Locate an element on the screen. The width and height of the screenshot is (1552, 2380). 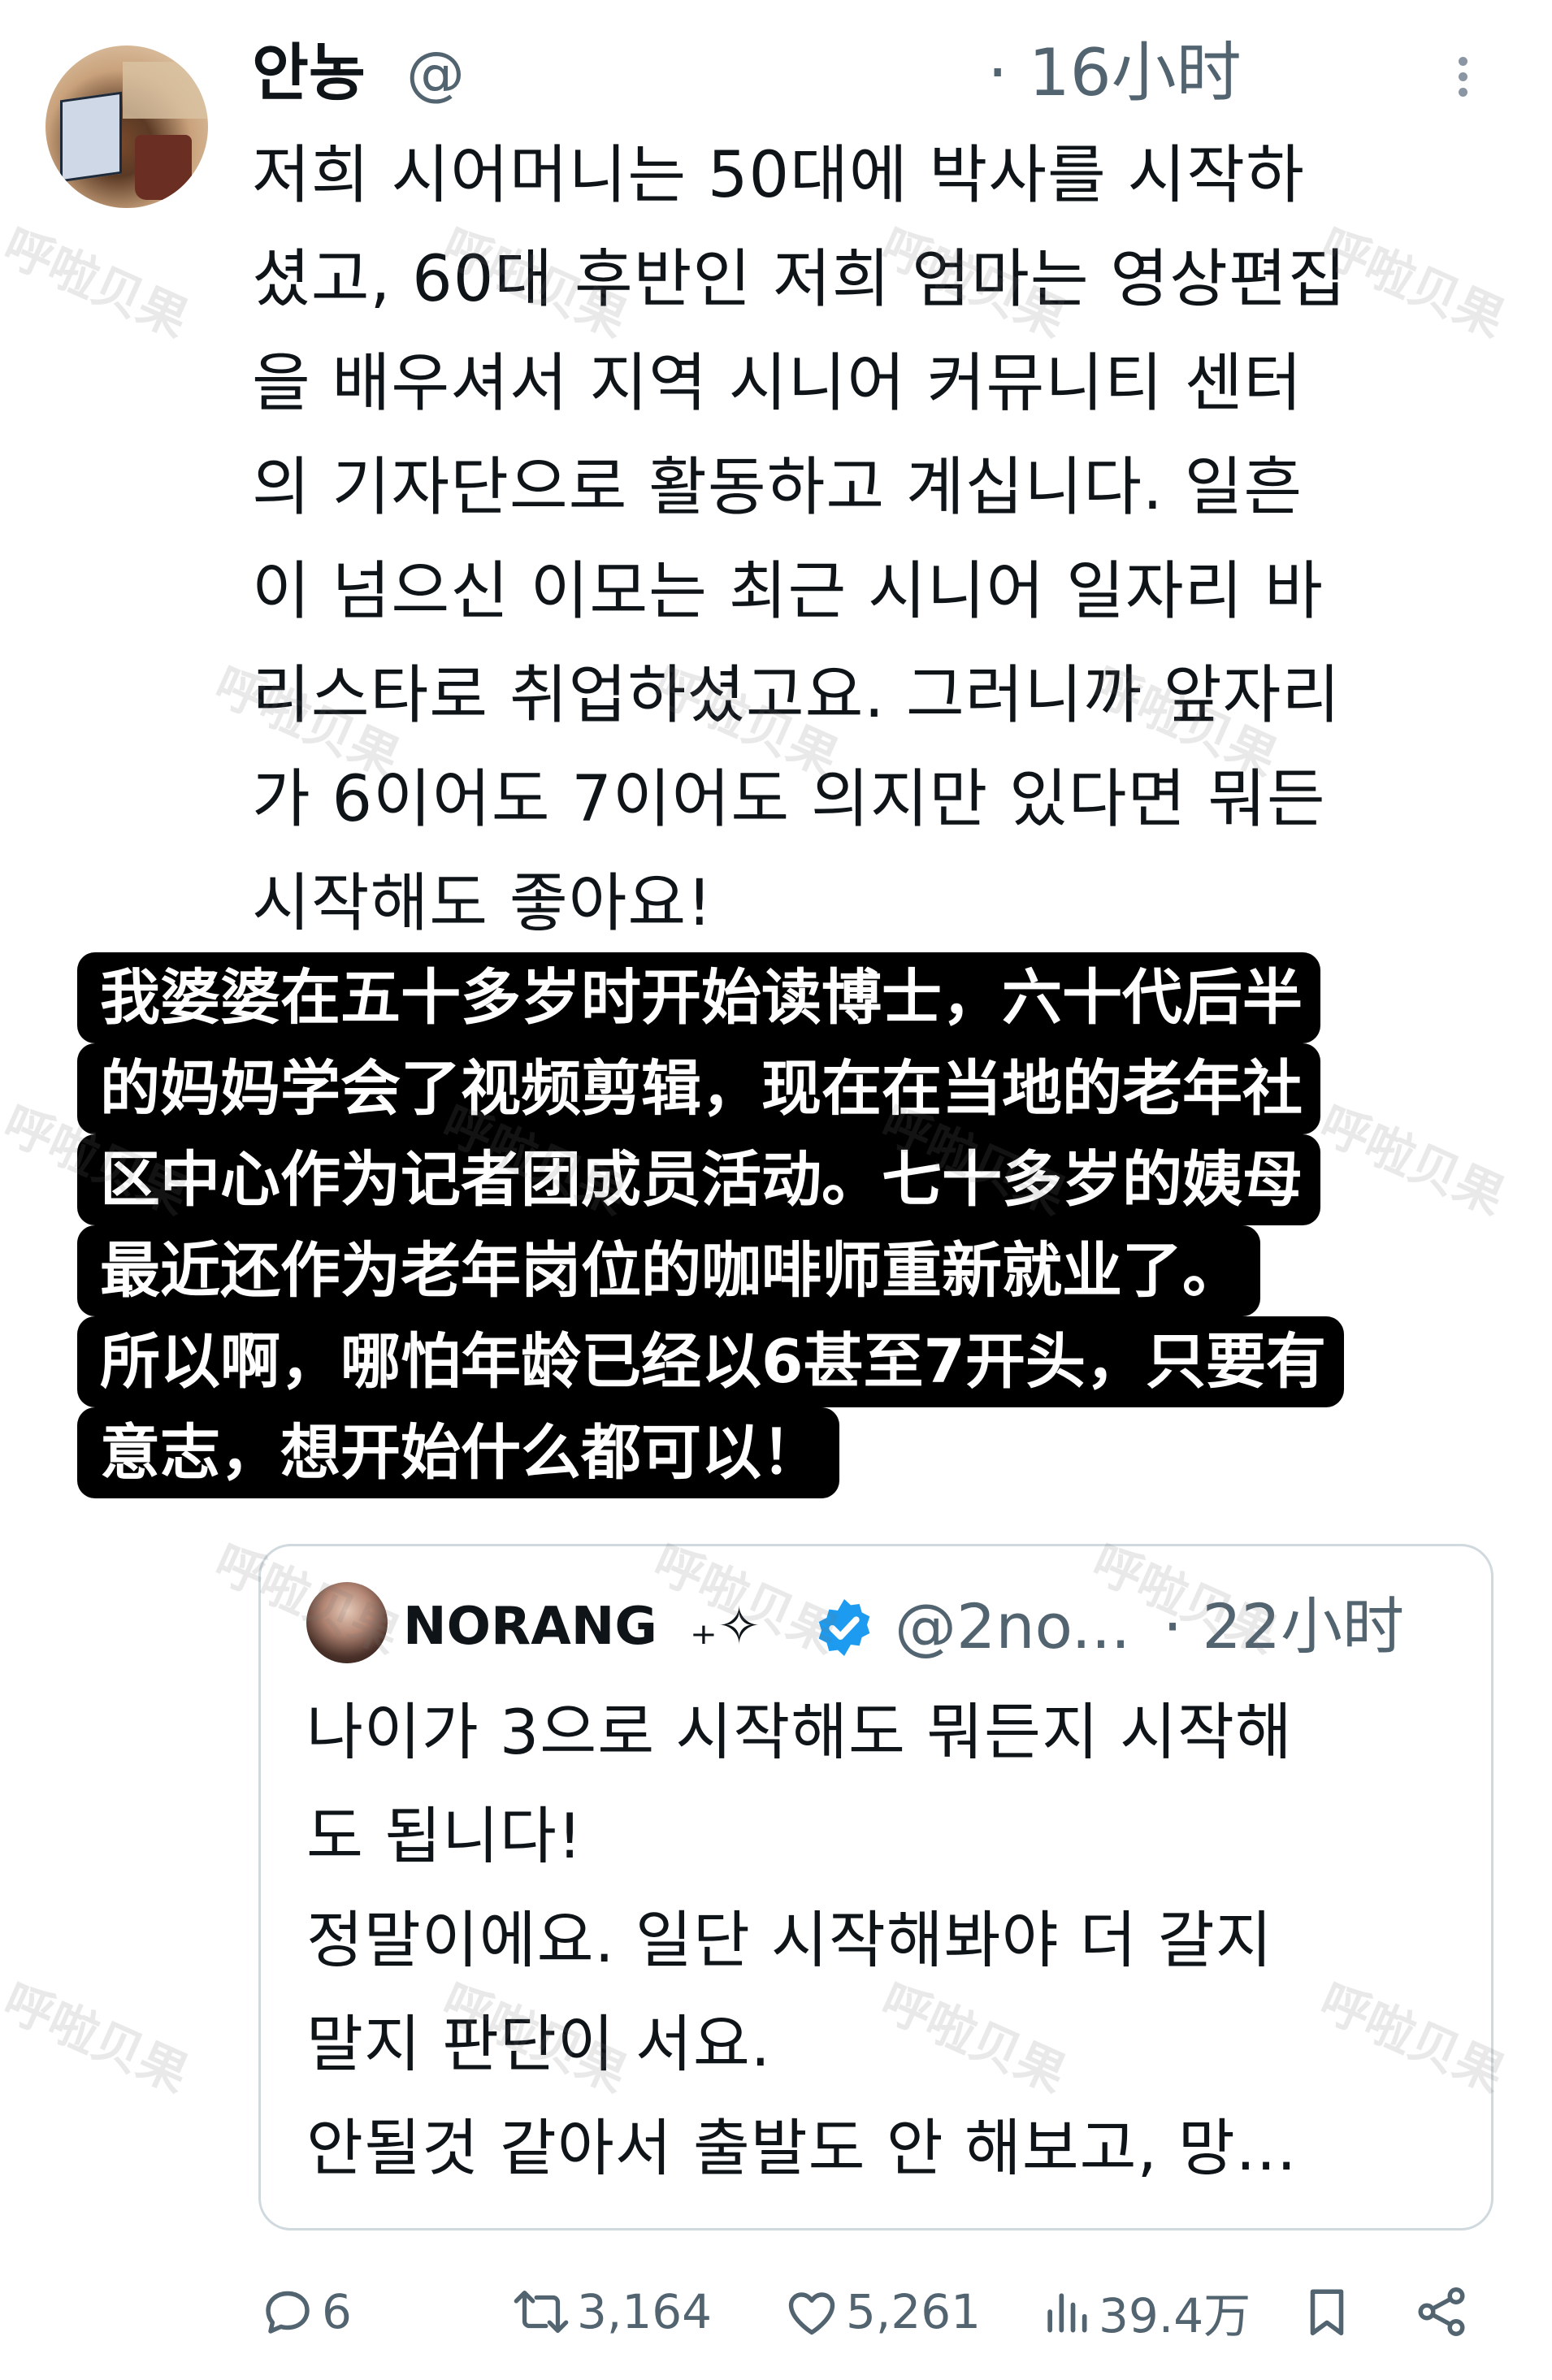
reply-button: 6 is located at coordinates (305, 2311).